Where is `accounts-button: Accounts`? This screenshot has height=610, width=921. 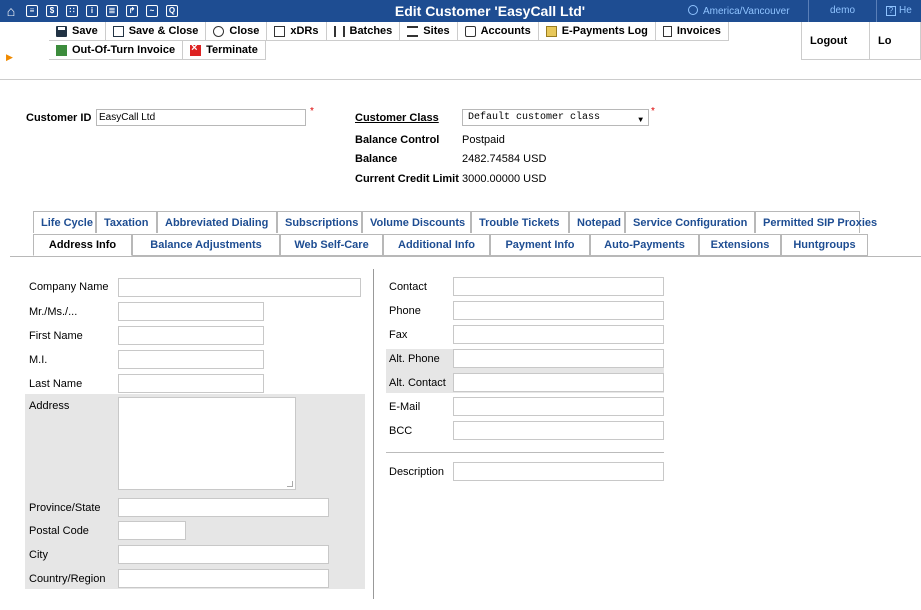 accounts-button: Accounts is located at coordinates (498, 31).